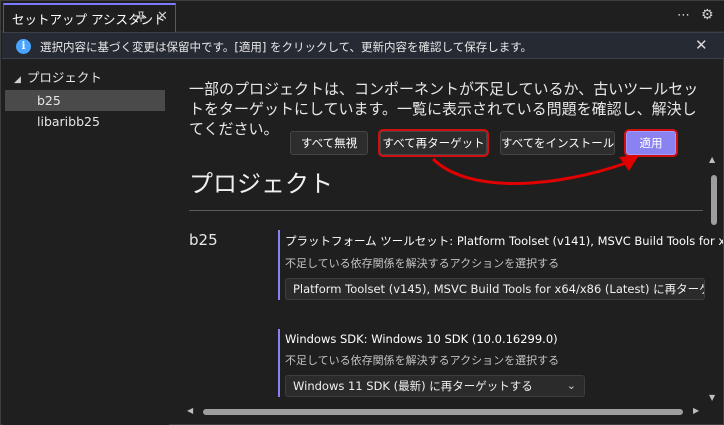 The height and width of the screenshot is (425, 724). I want to click on scroll-up-arrow-icon: ▲, so click(712, 159).